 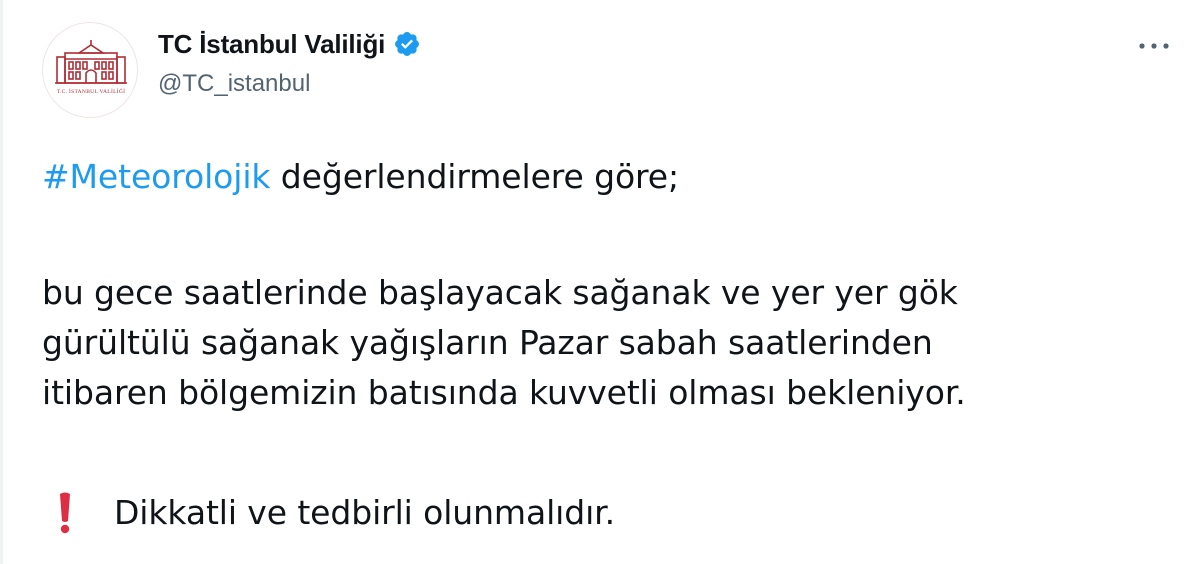 I want to click on hashtag-link: #Meteorolojik, so click(x=156, y=176).